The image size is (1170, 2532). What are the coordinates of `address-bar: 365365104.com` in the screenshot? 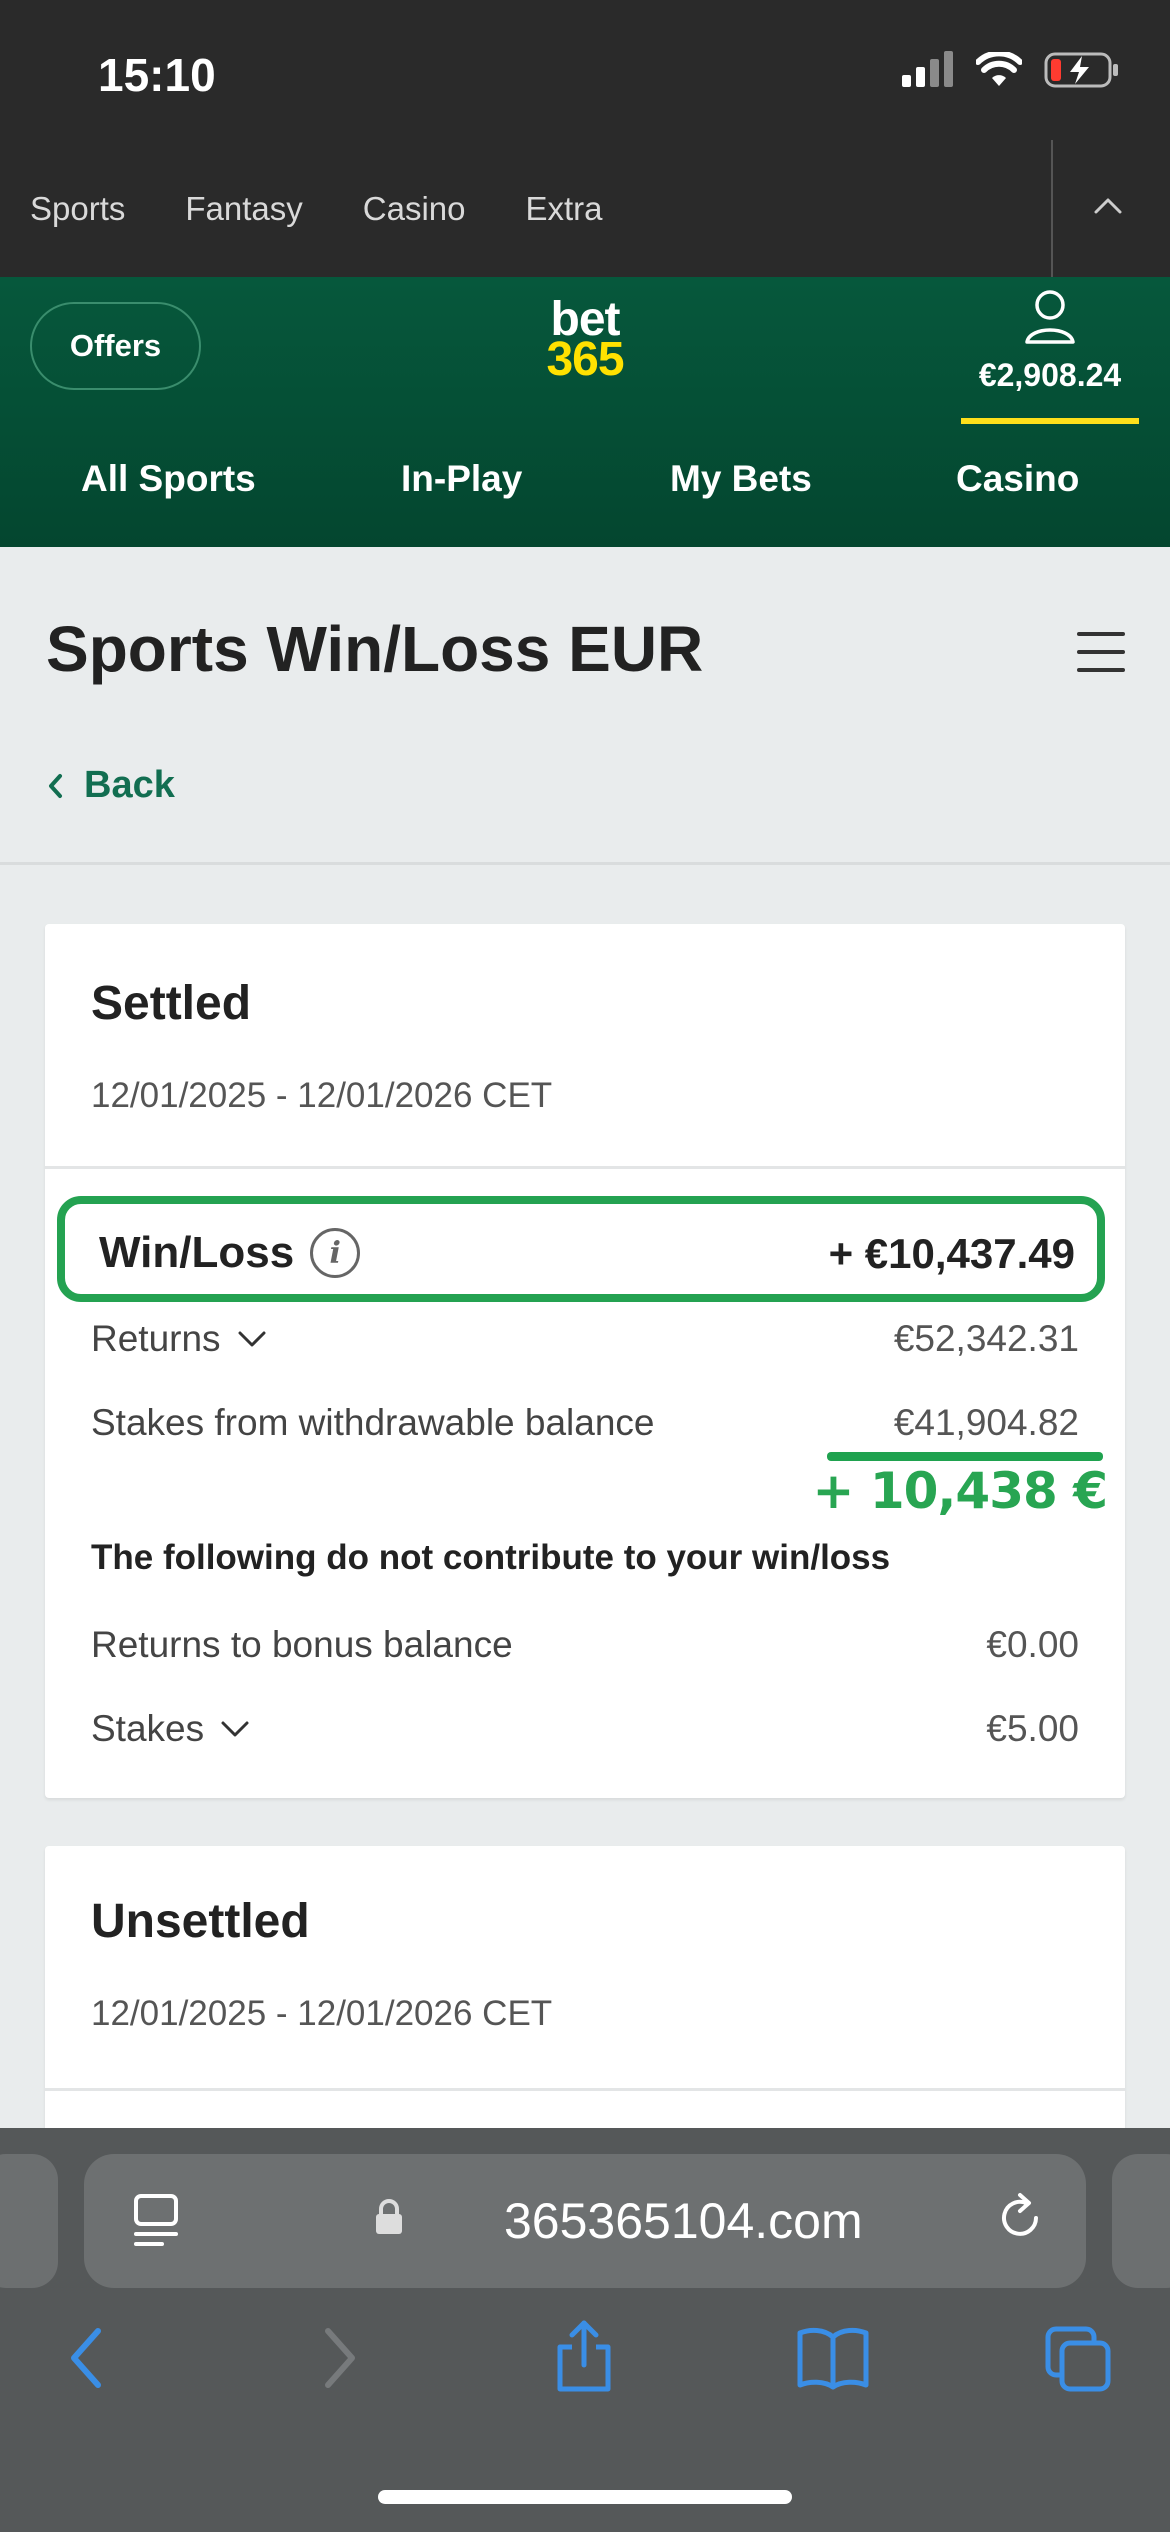 It's located at (585, 2221).